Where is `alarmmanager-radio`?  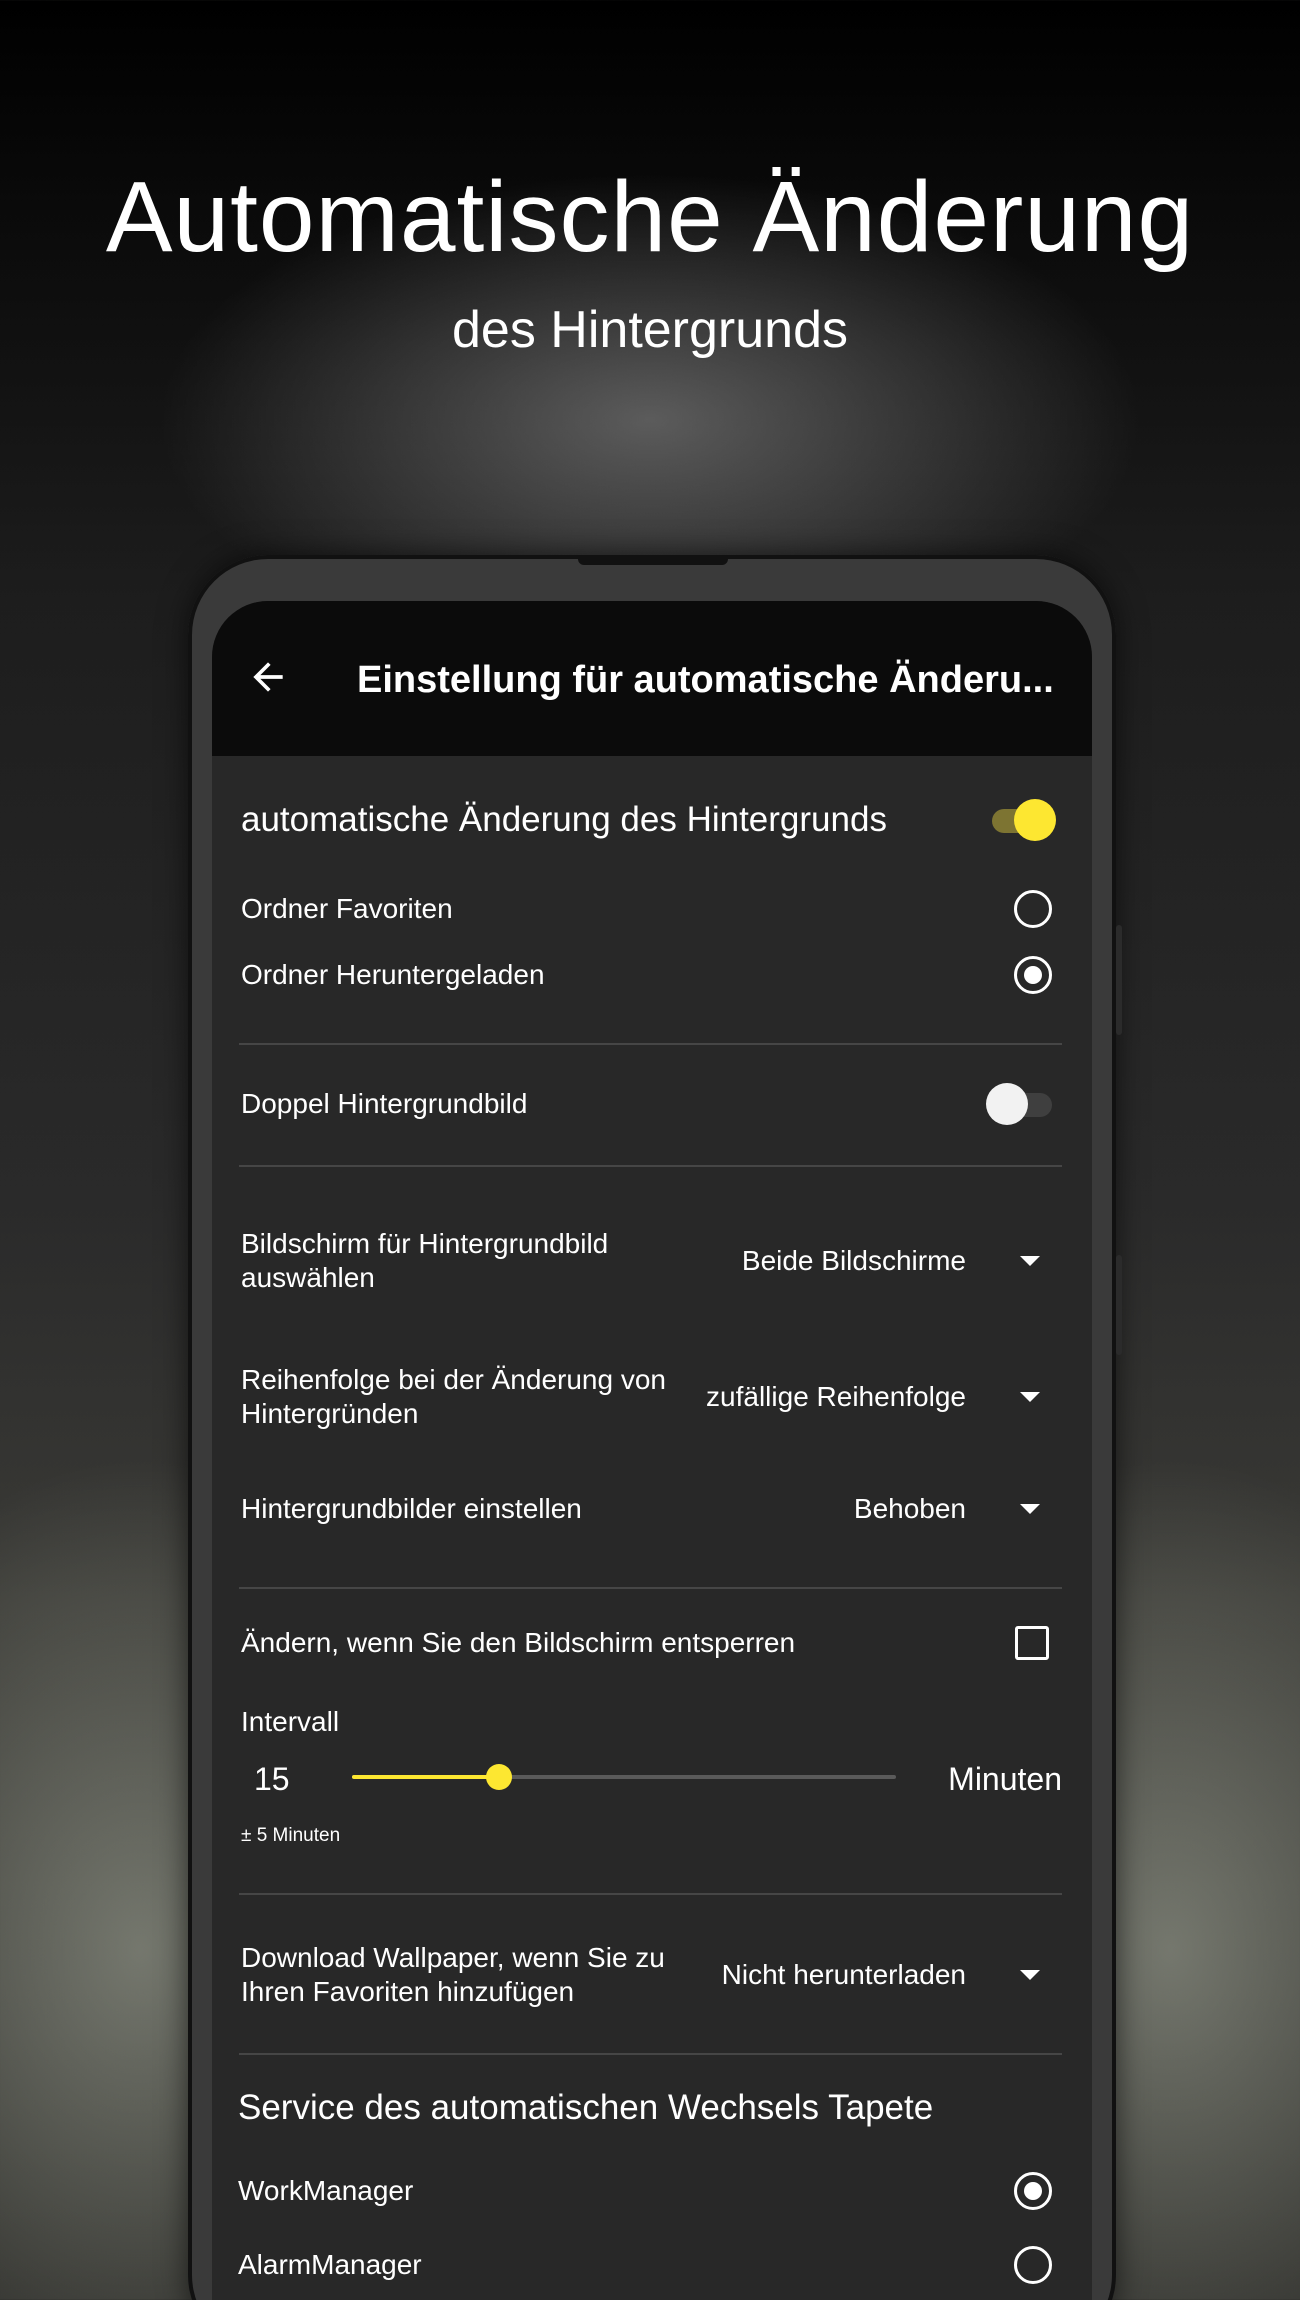 alarmmanager-radio is located at coordinates (1033, 2265).